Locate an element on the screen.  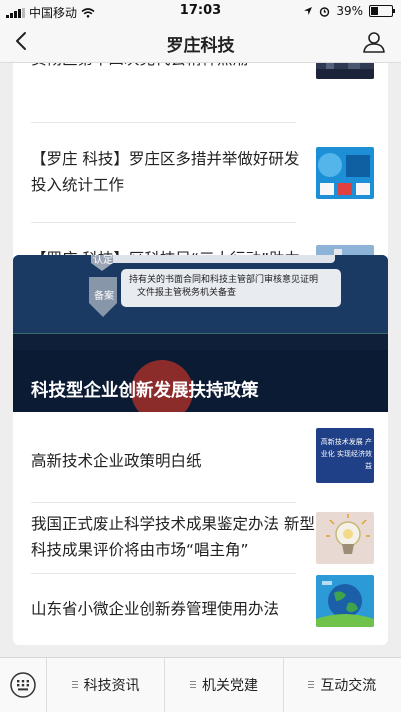
article-title: 高新技术企业政策明白纸 is located at coordinates (116, 461).